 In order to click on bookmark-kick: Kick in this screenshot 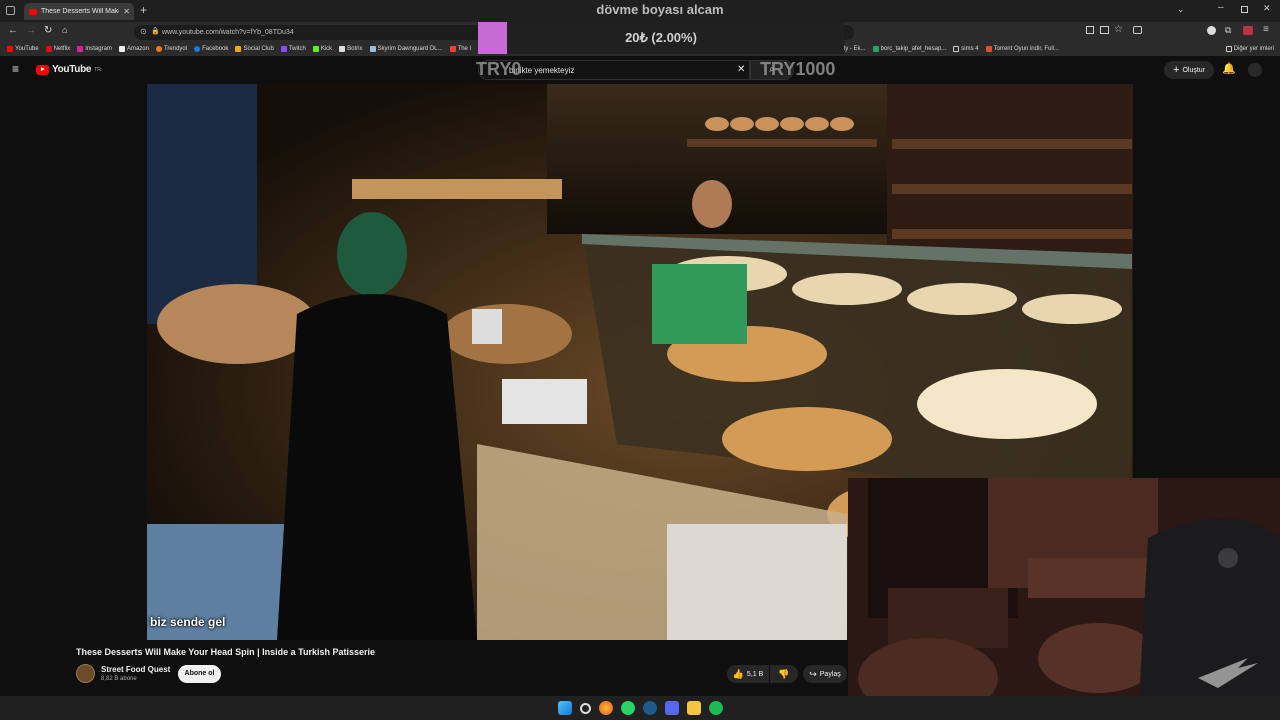, I will do `click(322, 49)`.